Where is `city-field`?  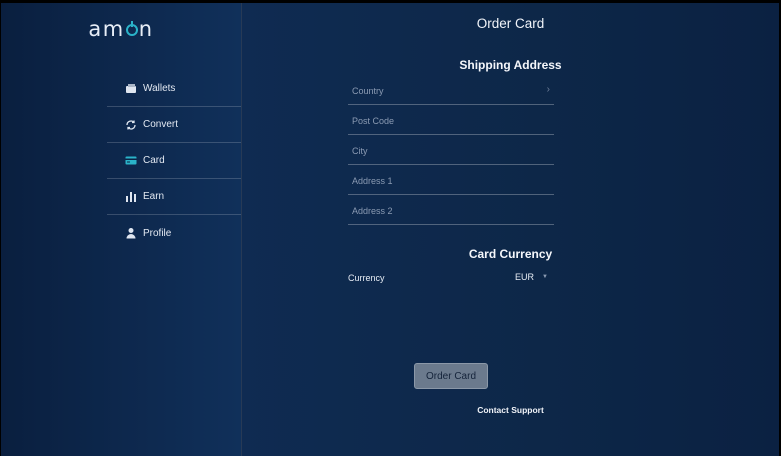 city-field is located at coordinates (451, 152).